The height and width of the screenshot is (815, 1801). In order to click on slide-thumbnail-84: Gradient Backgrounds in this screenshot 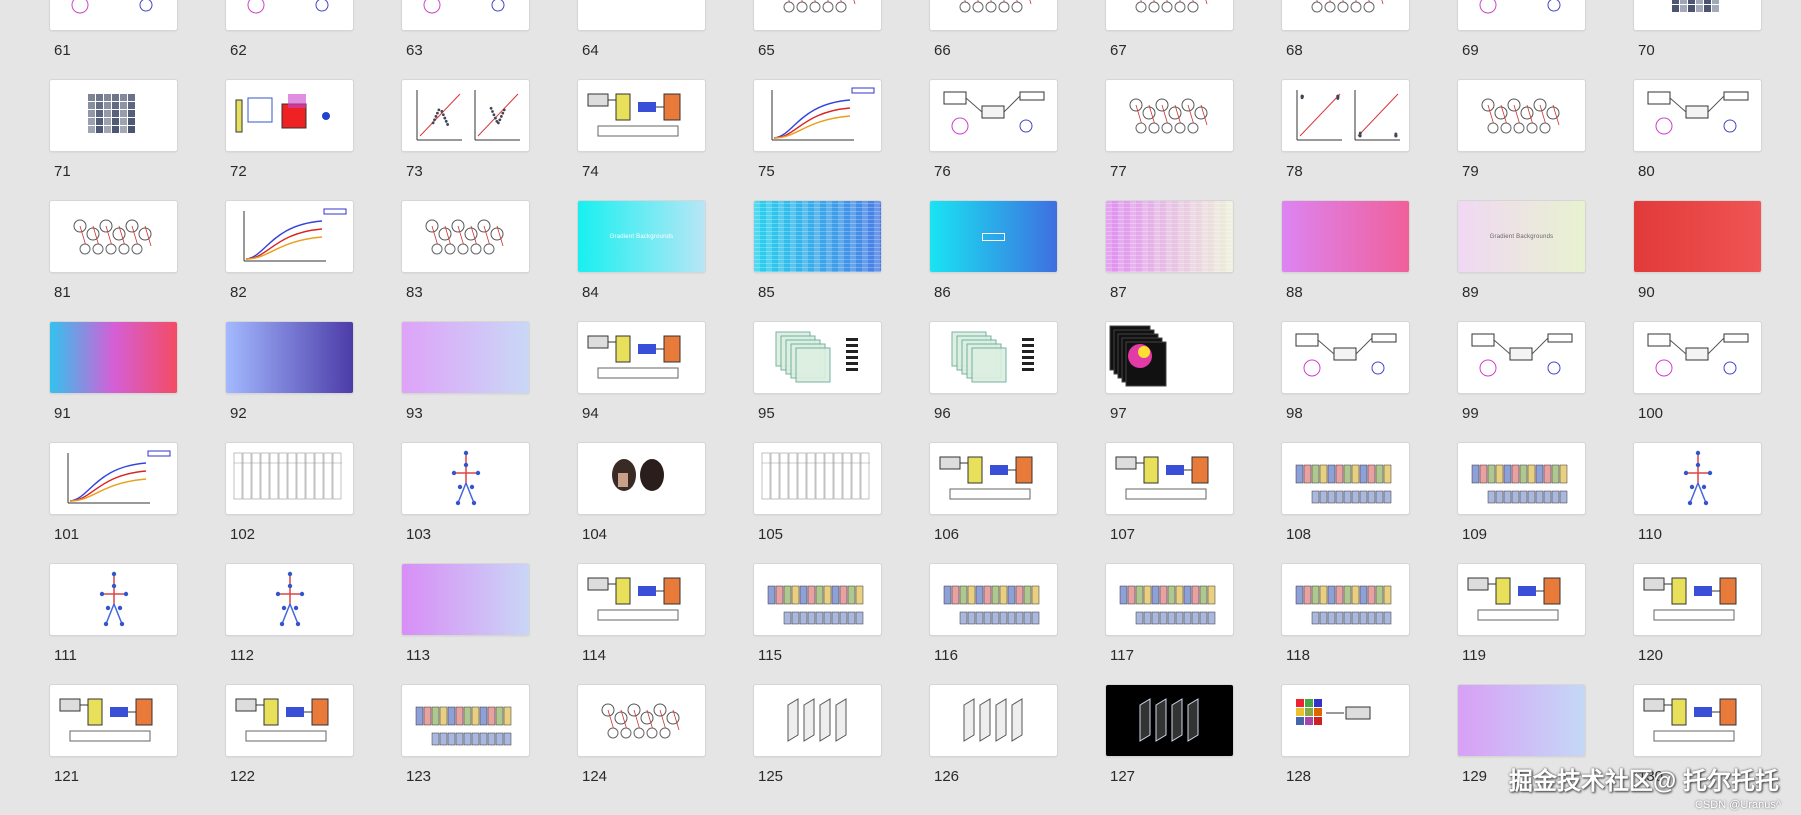, I will do `click(641, 236)`.